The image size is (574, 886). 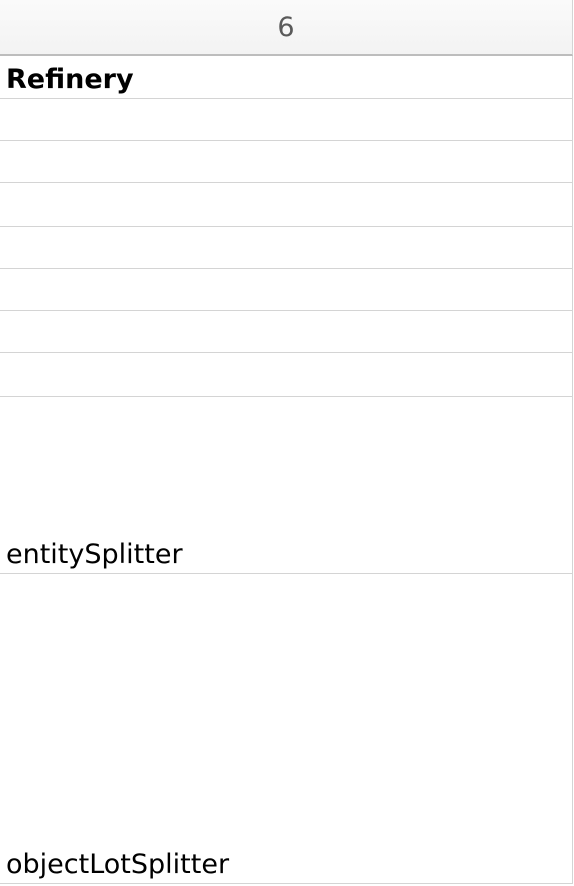 What do you see at coordinates (286, 77) in the screenshot?
I see `cell-row-1: Refinery` at bounding box center [286, 77].